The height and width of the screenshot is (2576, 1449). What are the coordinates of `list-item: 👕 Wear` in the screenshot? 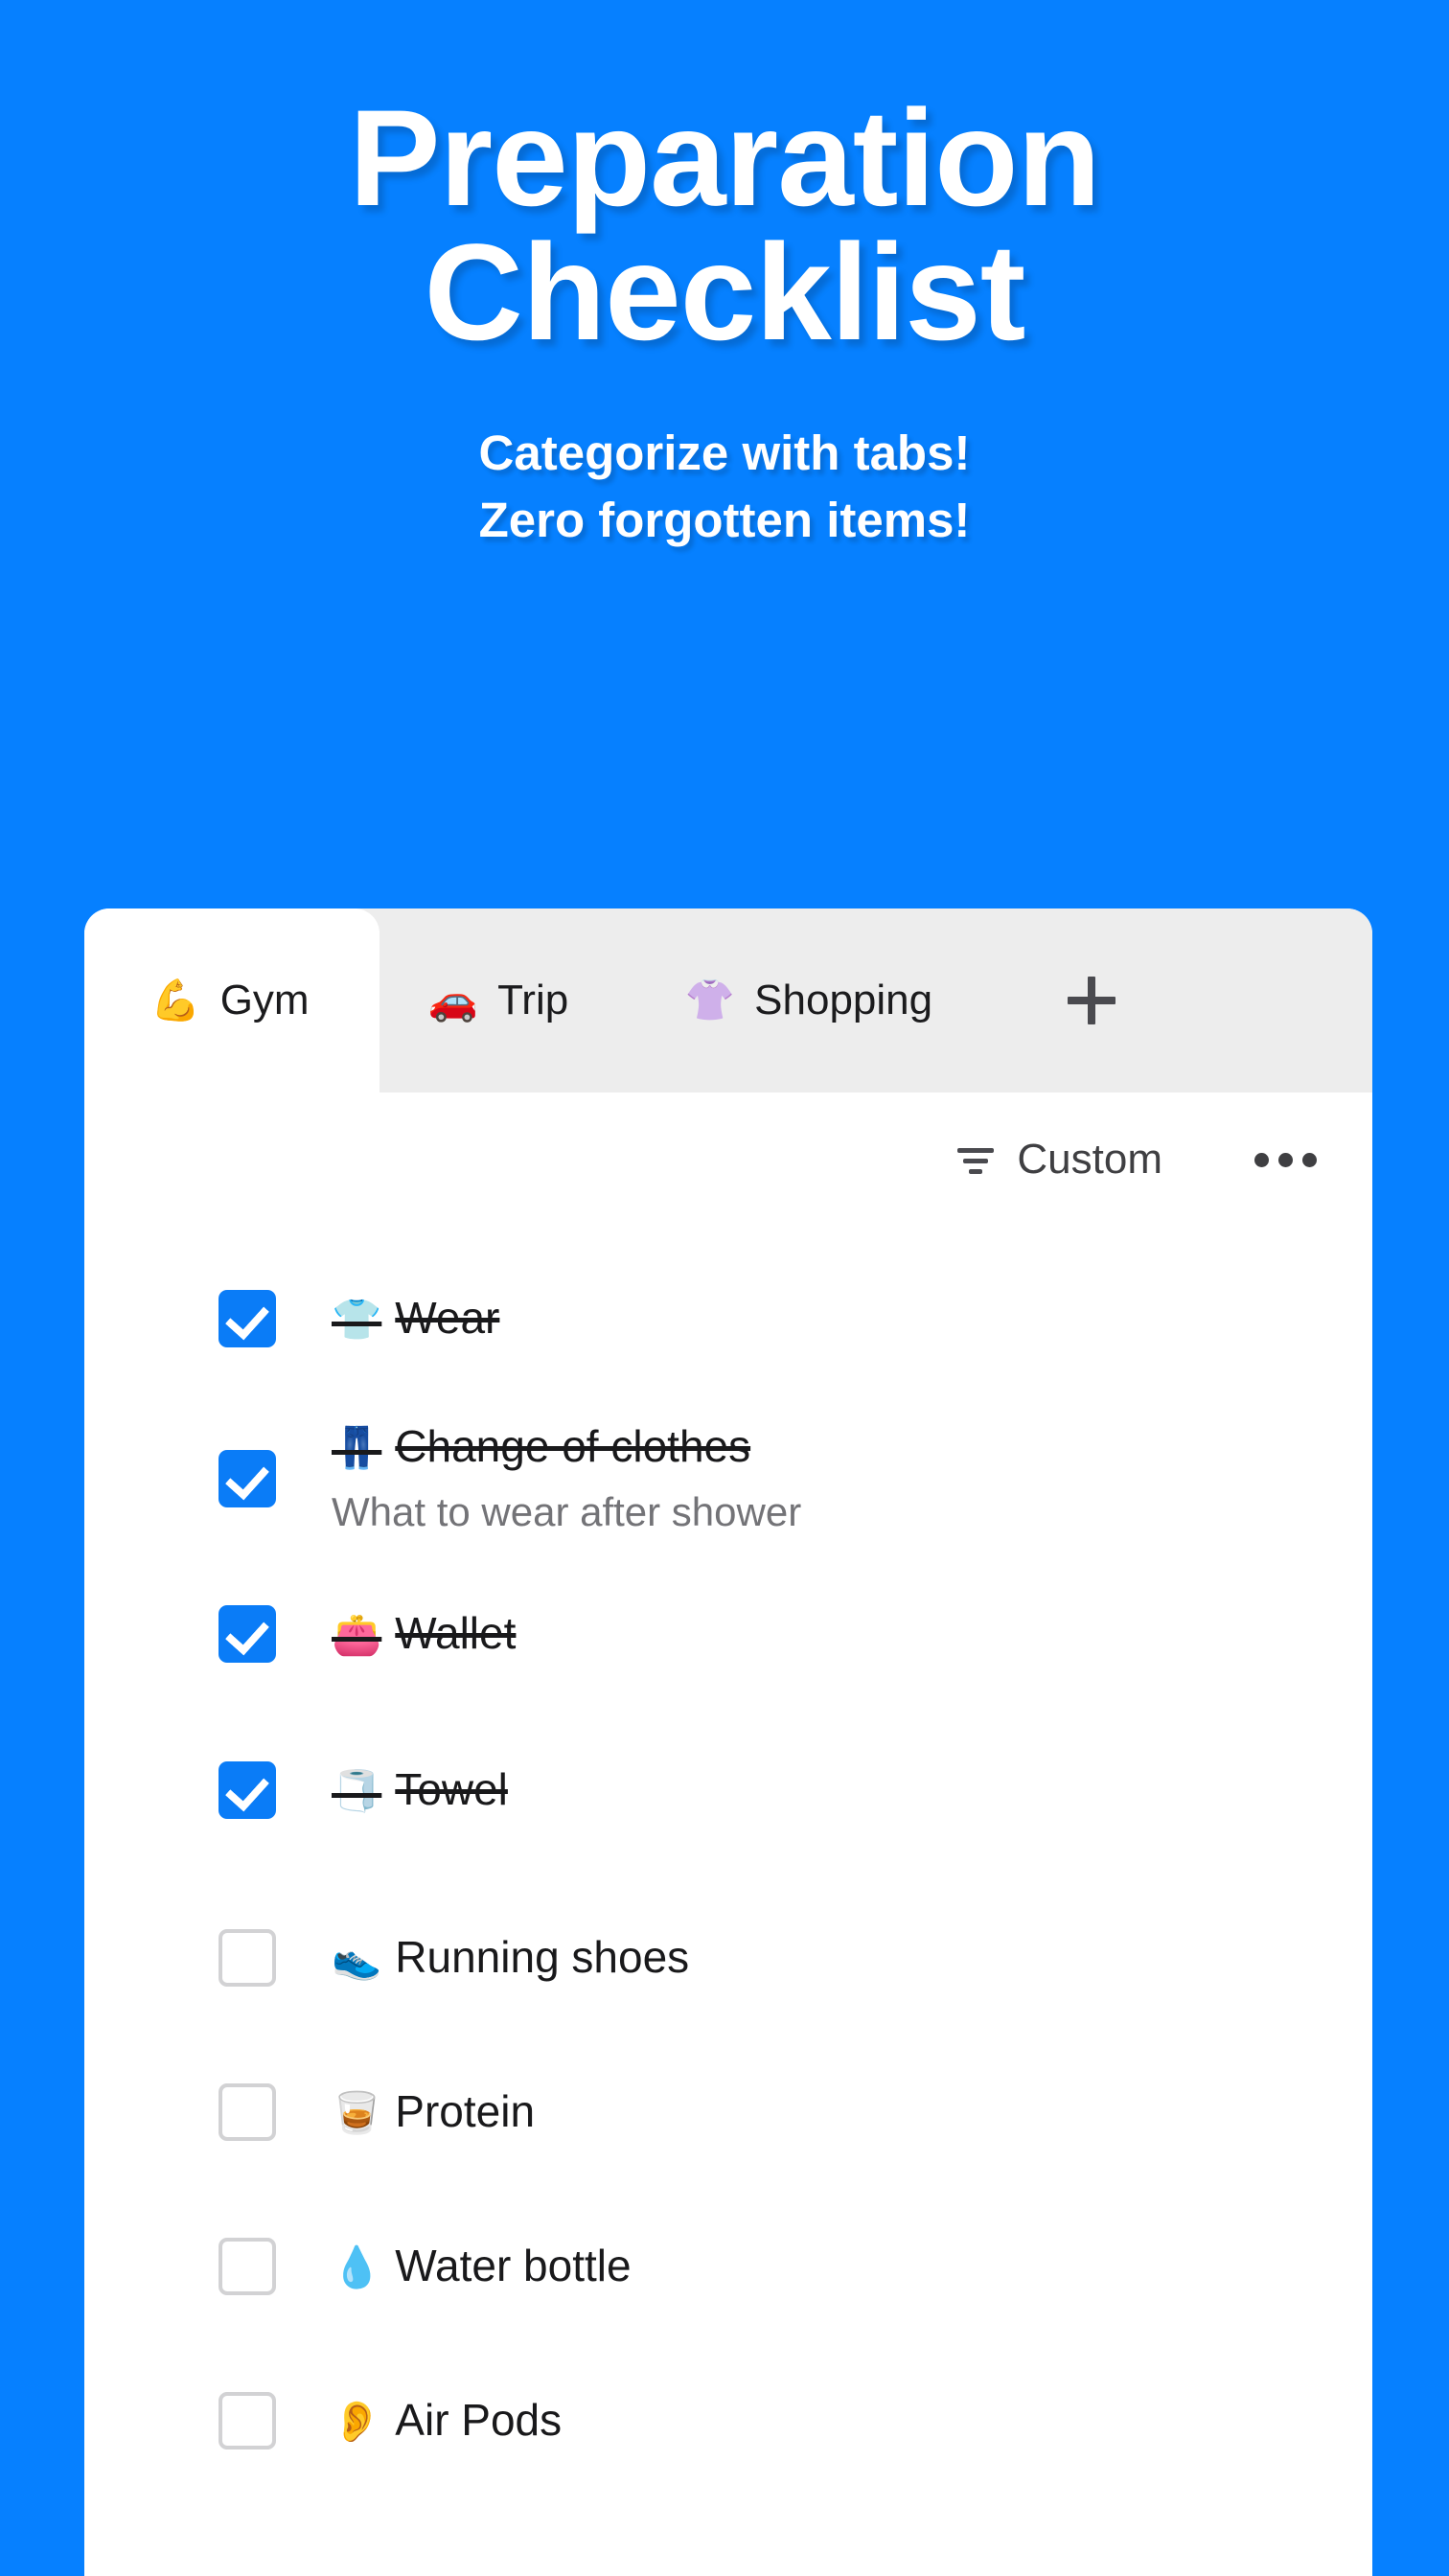 It's located at (728, 1318).